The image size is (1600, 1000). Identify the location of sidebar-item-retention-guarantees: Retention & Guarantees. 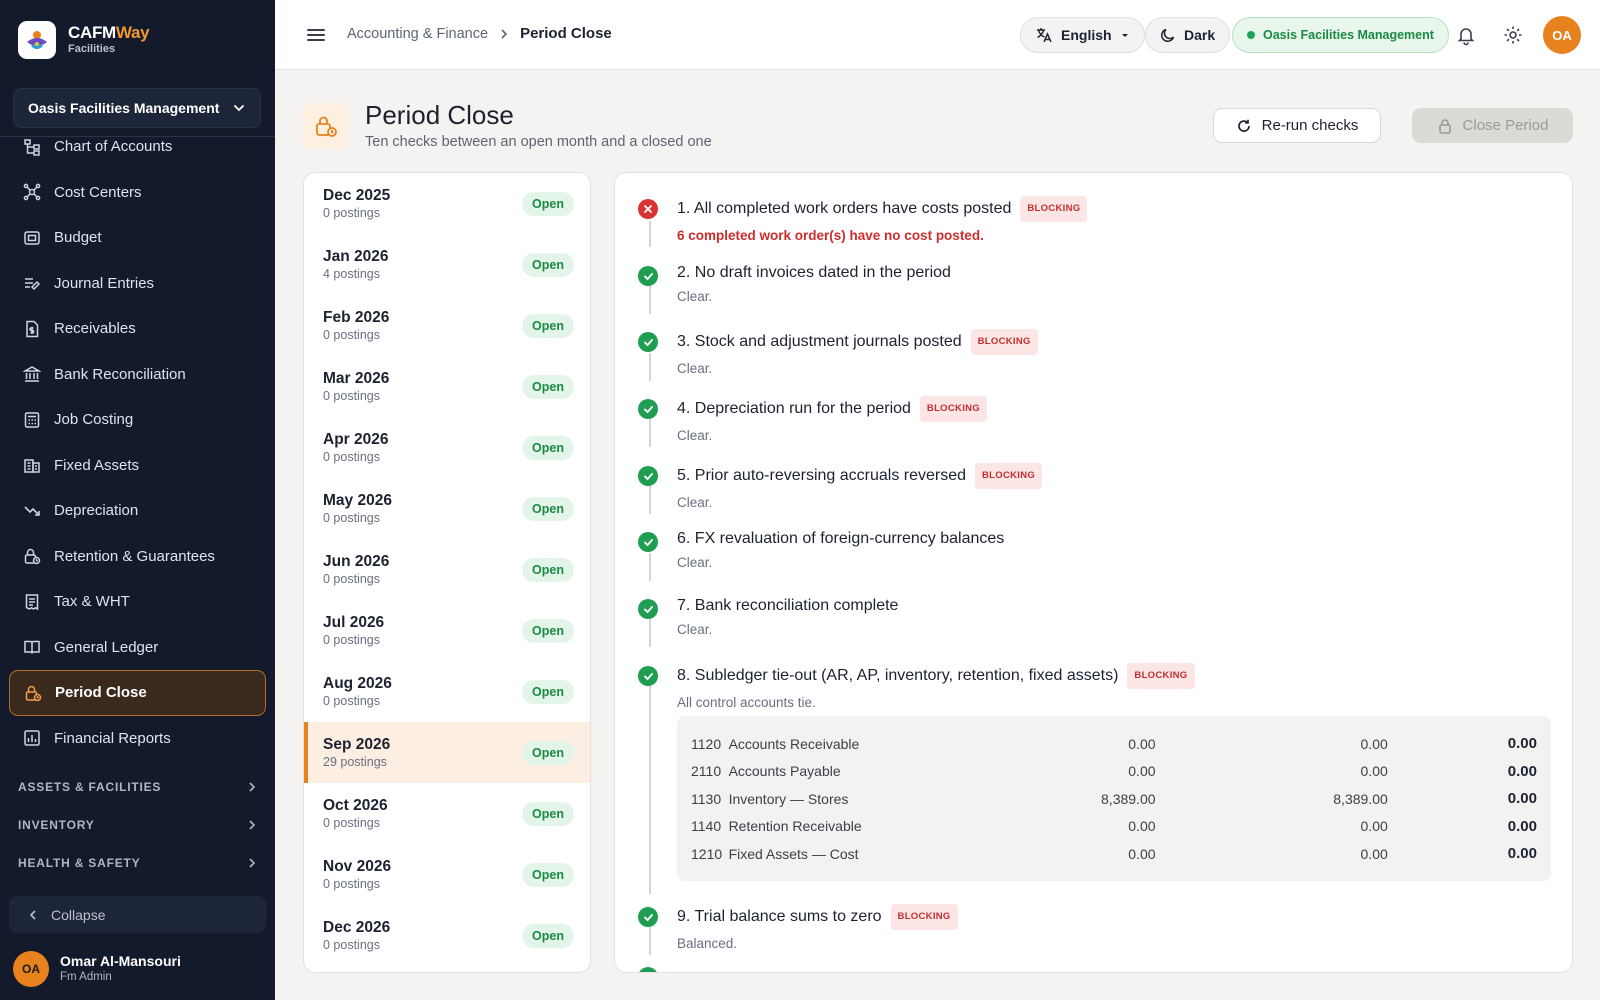
(137, 557).